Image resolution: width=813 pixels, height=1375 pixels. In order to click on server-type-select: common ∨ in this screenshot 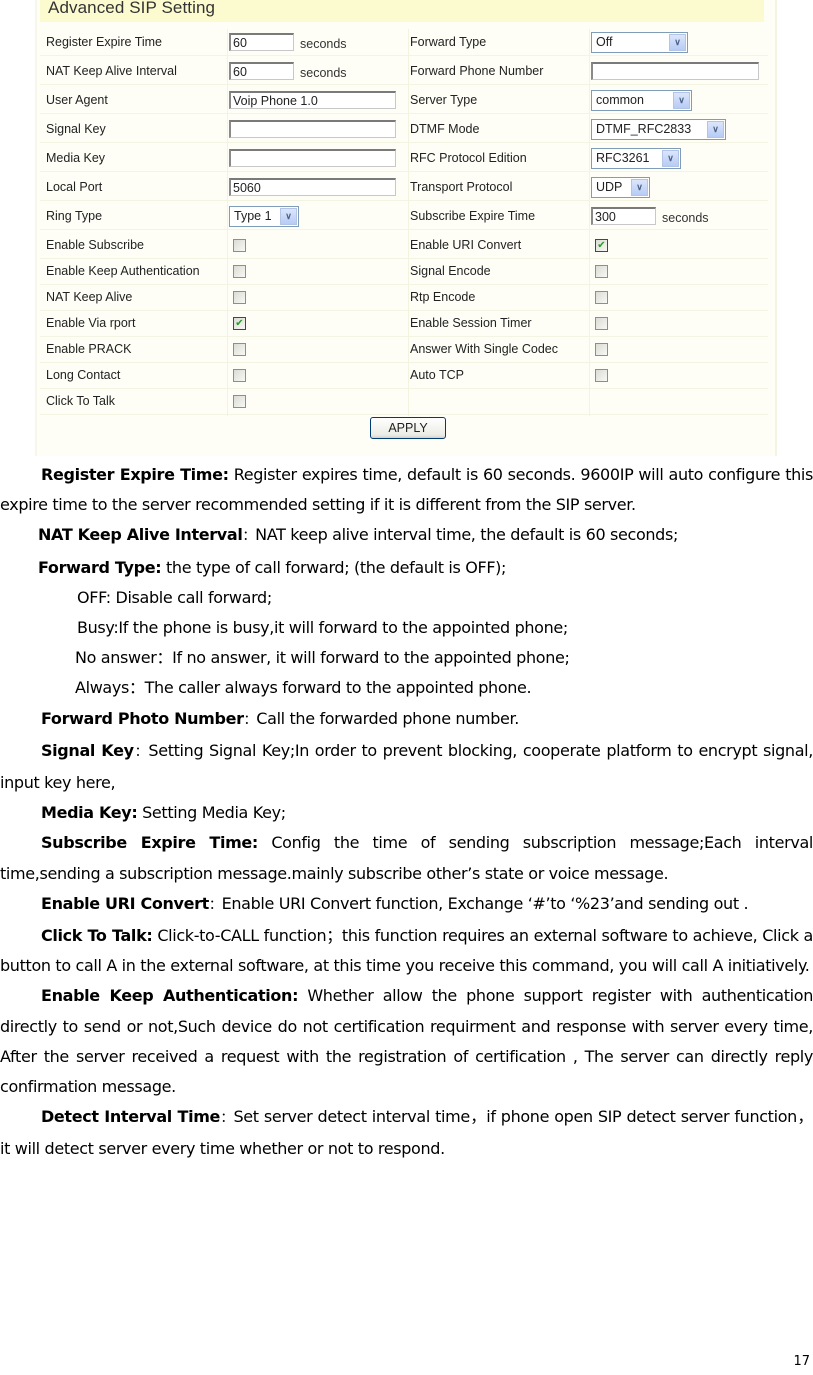, I will do `click(641, 100)`.